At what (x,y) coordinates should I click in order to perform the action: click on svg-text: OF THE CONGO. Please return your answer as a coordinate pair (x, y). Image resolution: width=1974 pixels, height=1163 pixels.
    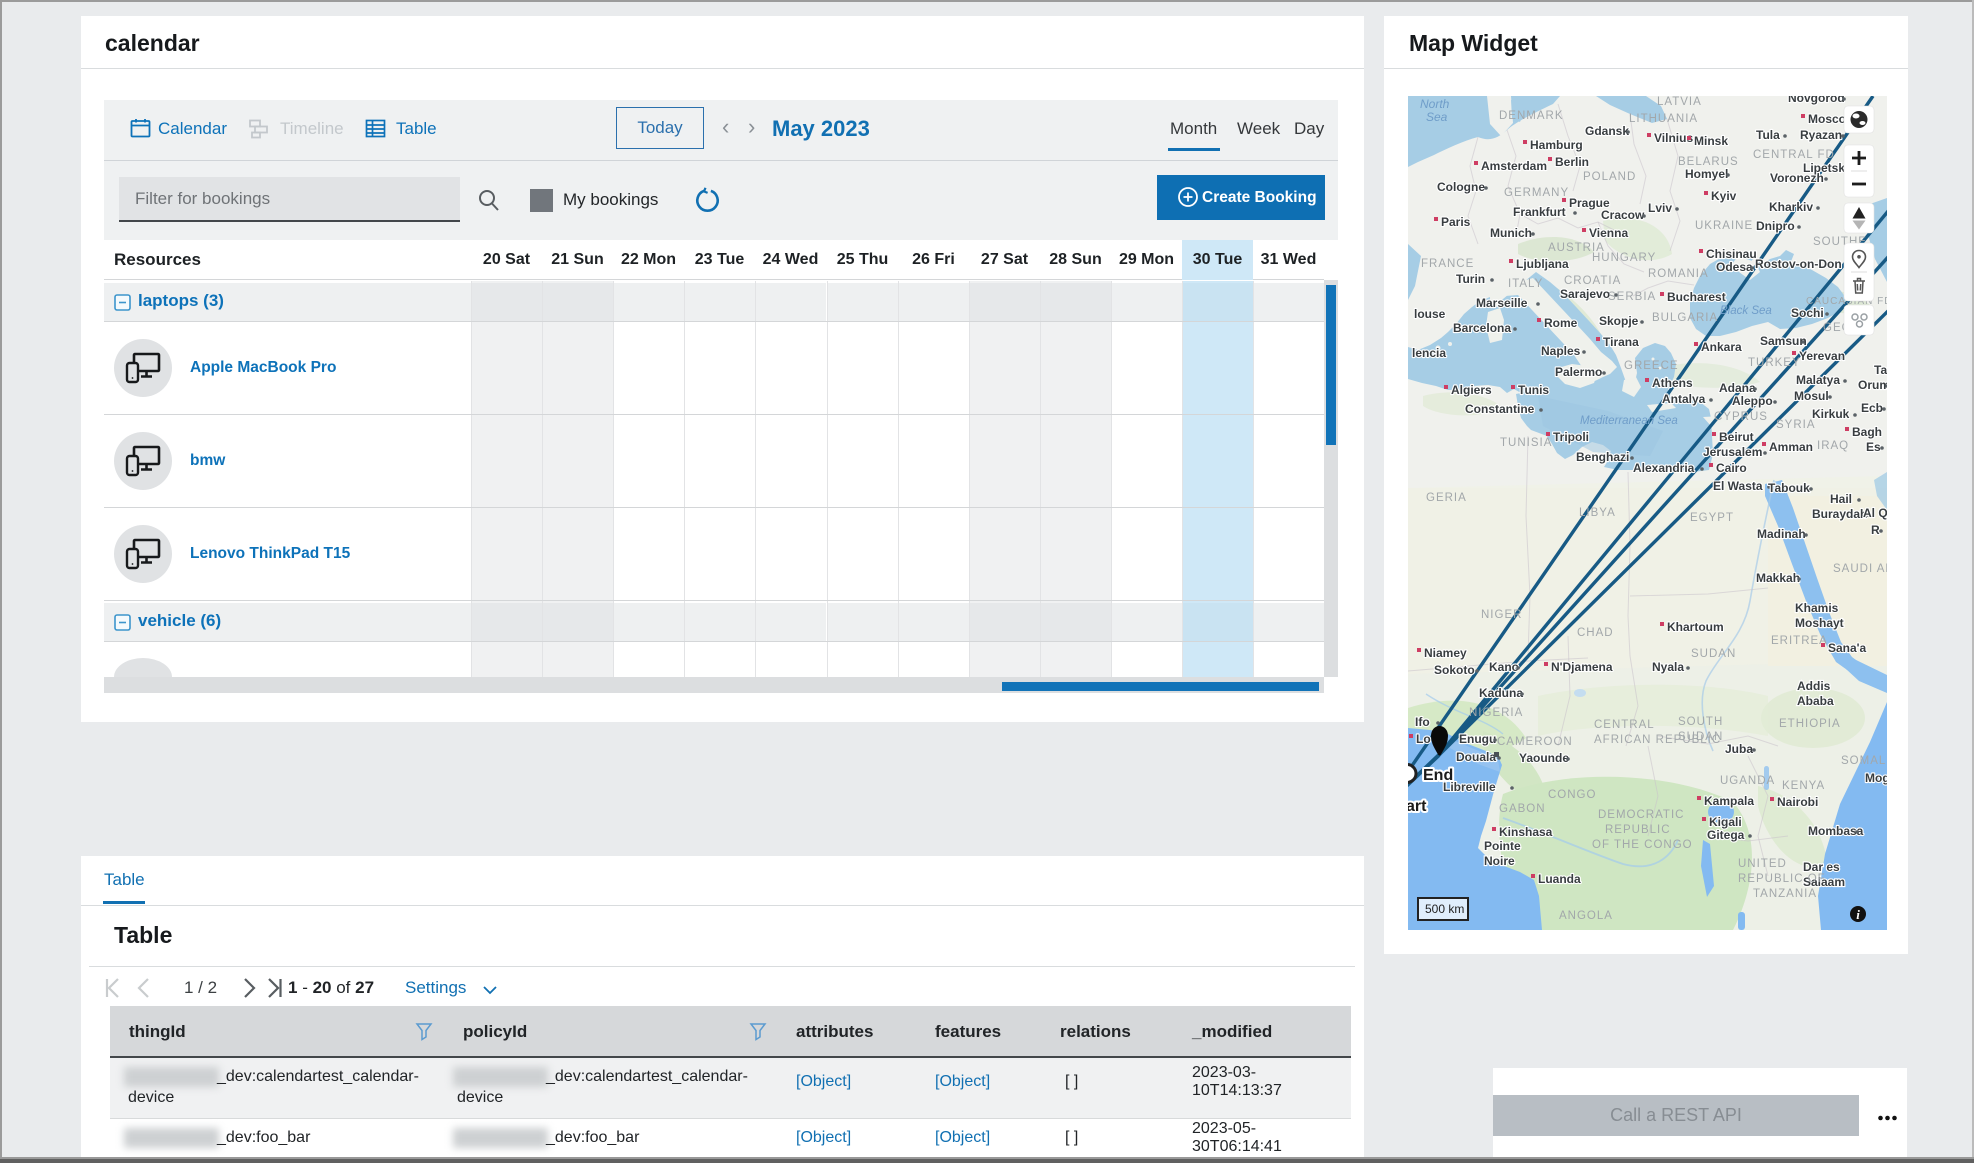
    Looking at the image, I should click on (1642, 845).